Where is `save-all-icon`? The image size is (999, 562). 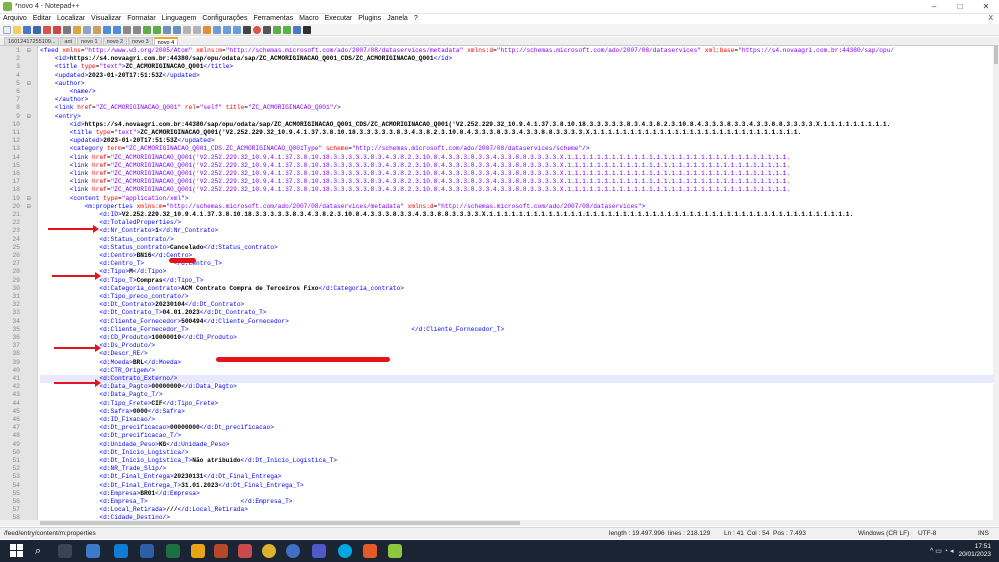 save-all-icon is located at coordinates (37, 29).